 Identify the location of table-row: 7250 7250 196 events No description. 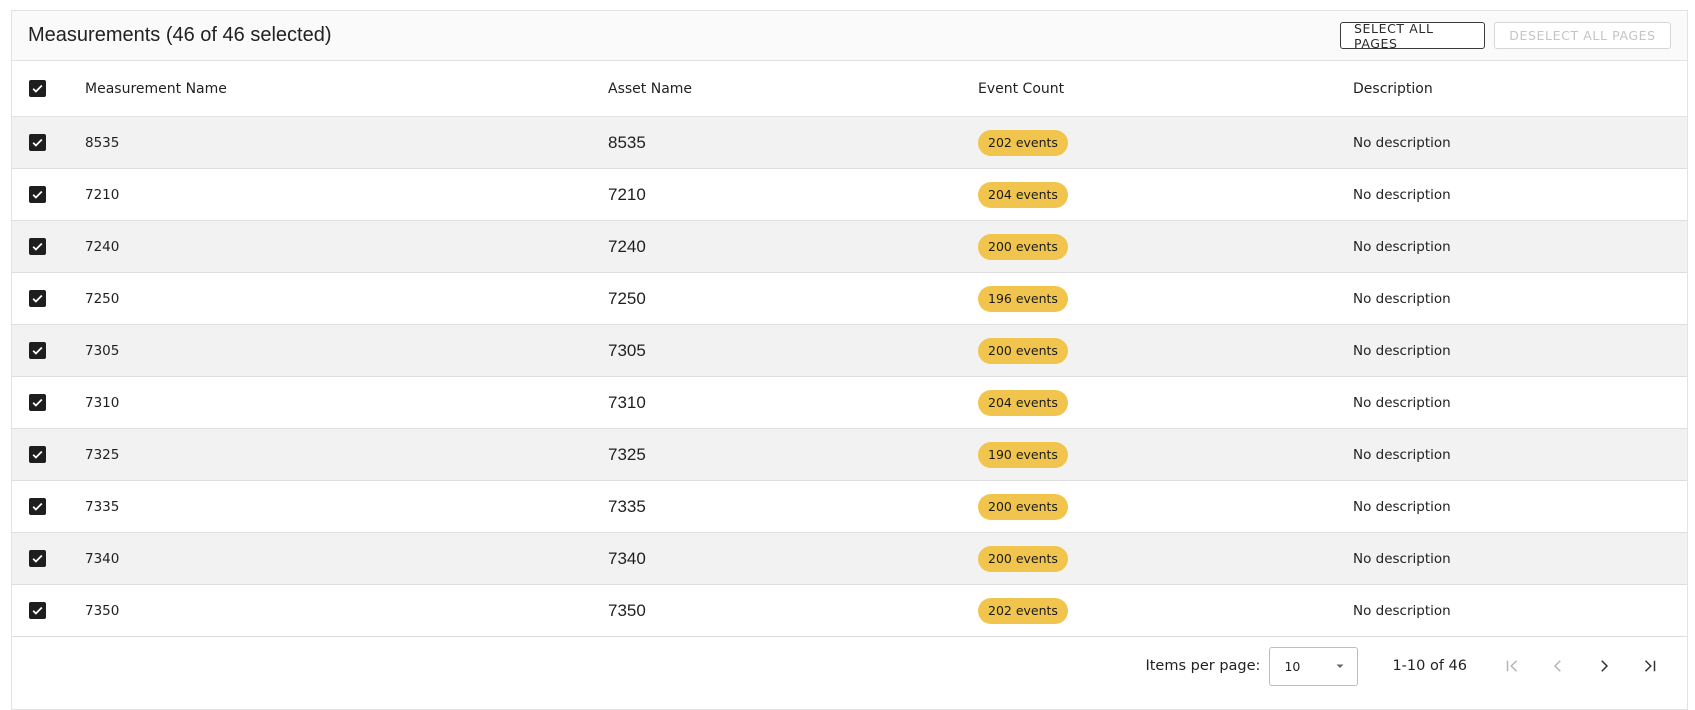
(849, 299).